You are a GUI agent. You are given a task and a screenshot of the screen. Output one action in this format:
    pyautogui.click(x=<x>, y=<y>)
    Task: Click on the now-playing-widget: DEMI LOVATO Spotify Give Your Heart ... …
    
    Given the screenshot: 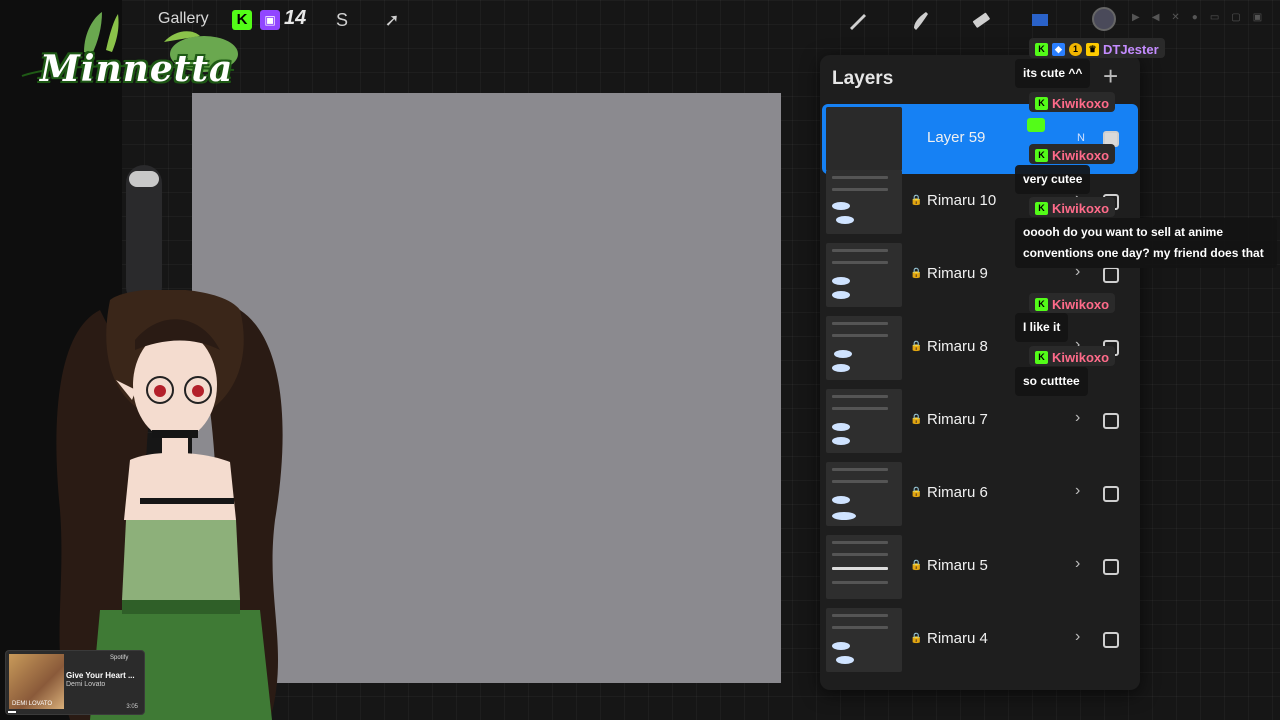 What is the action you would take?
    pyautogui.click(x=75, y=682)
    